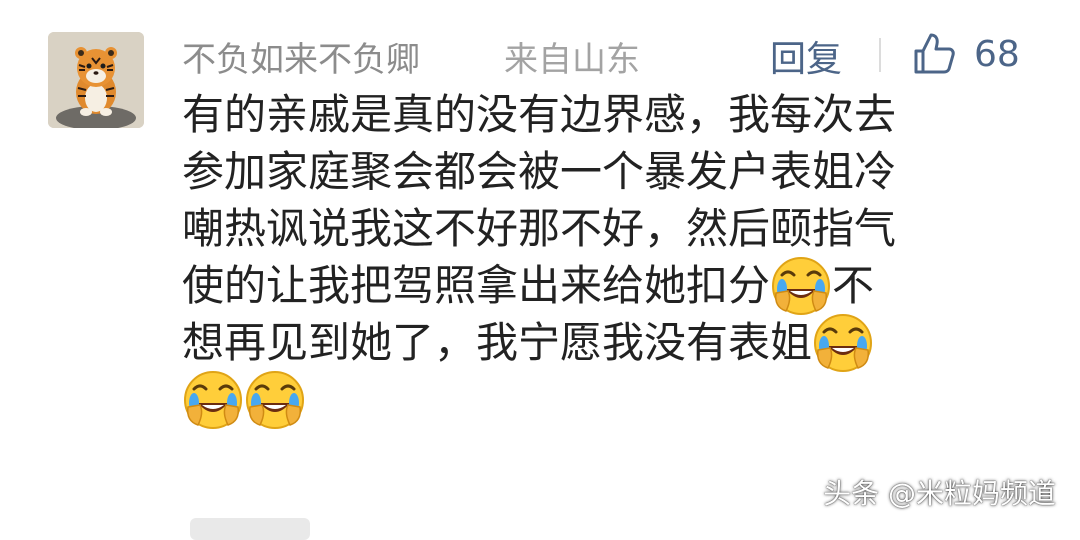 The width and height of the screenshot is (1080, 540). I want to click on like-count: 68, so click(997, 54).